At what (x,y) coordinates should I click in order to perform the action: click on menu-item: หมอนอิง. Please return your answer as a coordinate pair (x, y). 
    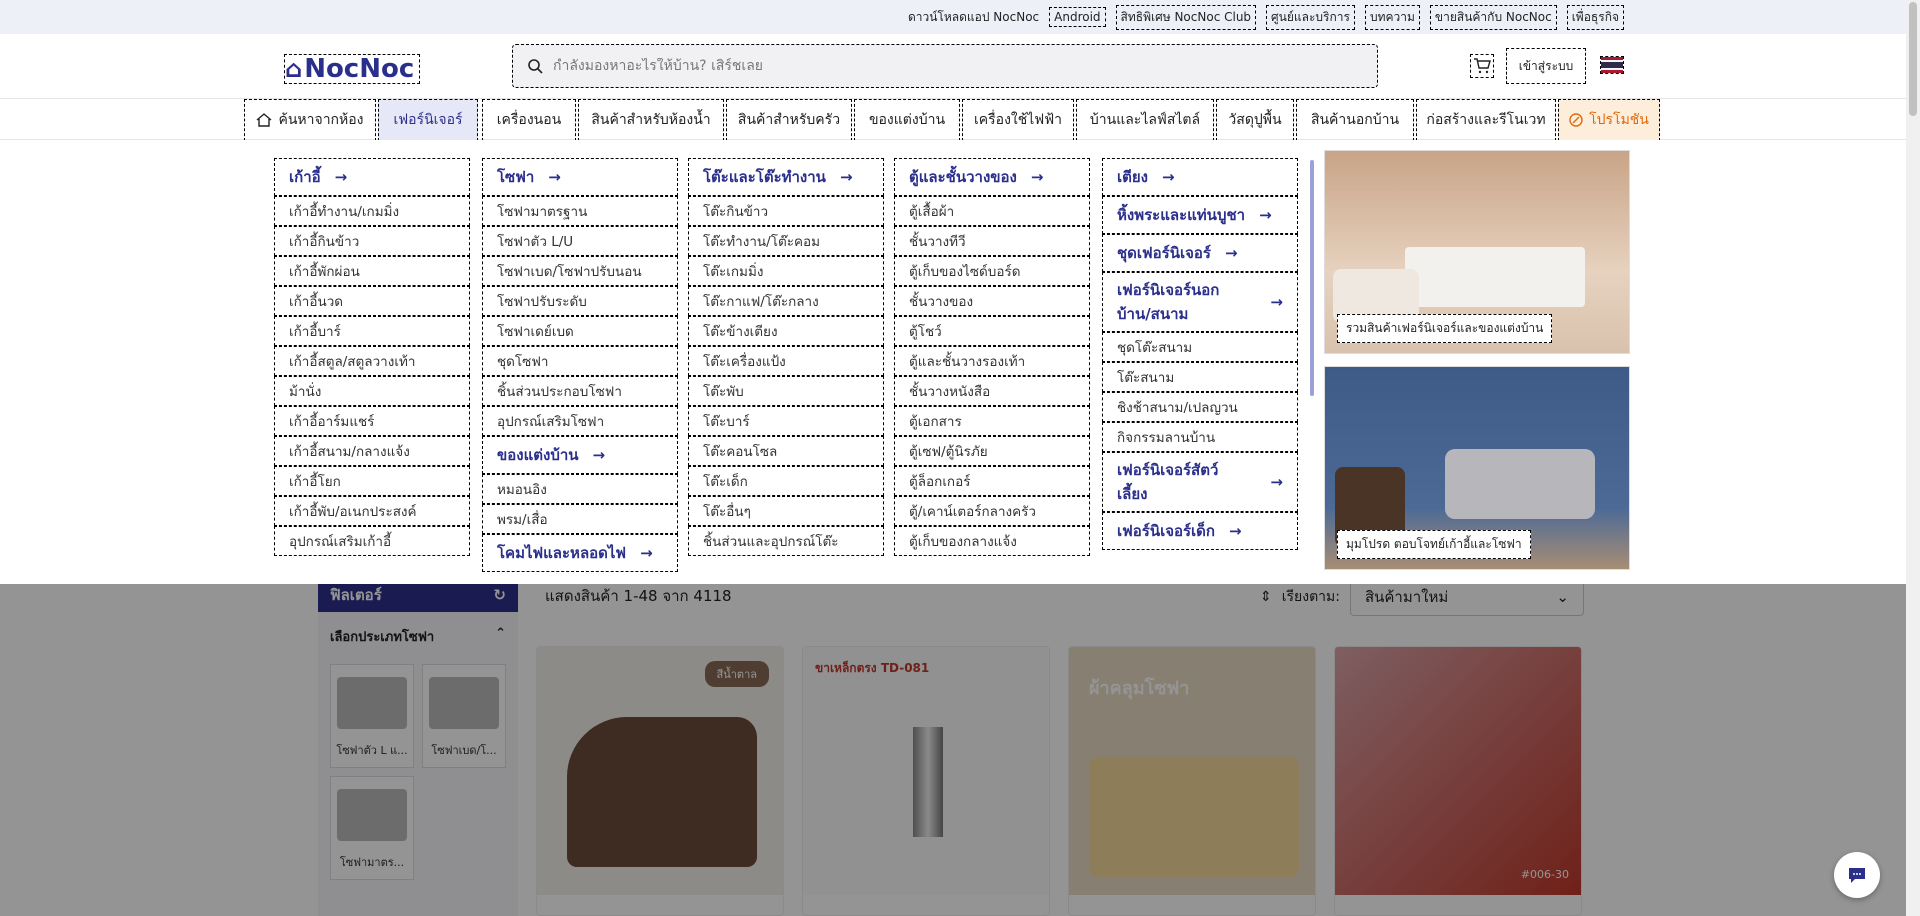
    Looking at the image, I should click on (580, 489).